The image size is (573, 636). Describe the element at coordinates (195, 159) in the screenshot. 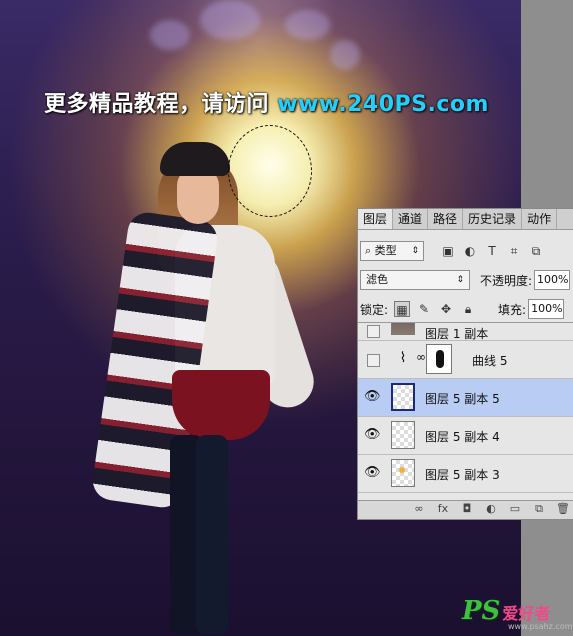

I see `person-hat` at that location.